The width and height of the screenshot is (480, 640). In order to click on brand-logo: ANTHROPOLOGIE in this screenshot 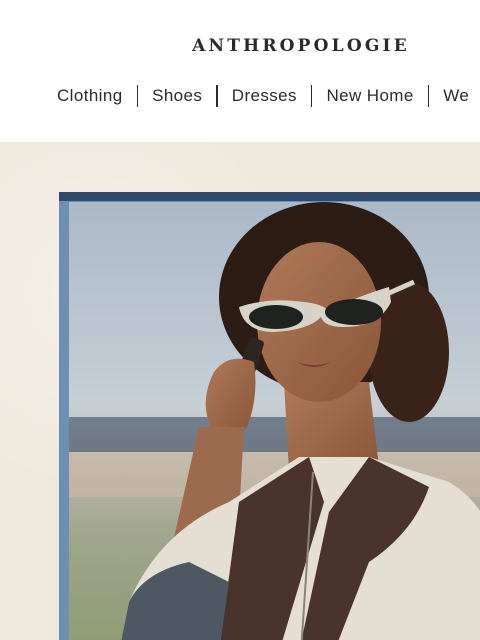, I will do `click(240, 46)`.